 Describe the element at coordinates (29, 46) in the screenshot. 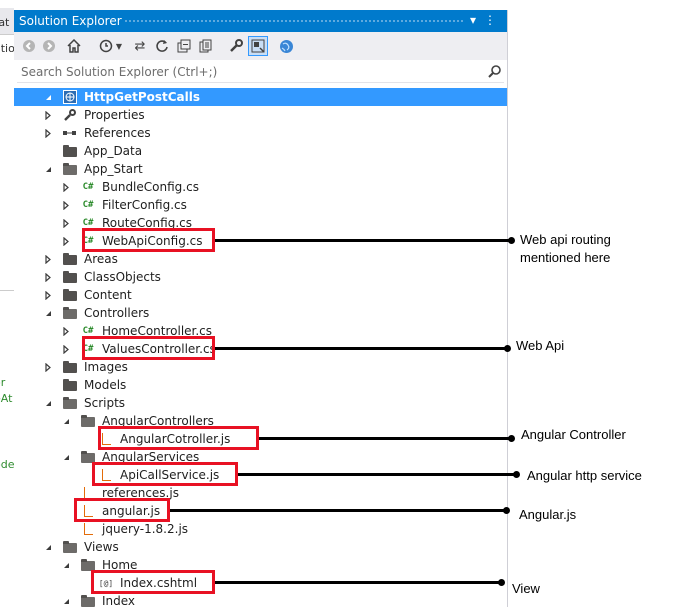

I see `back-icon` at that location.